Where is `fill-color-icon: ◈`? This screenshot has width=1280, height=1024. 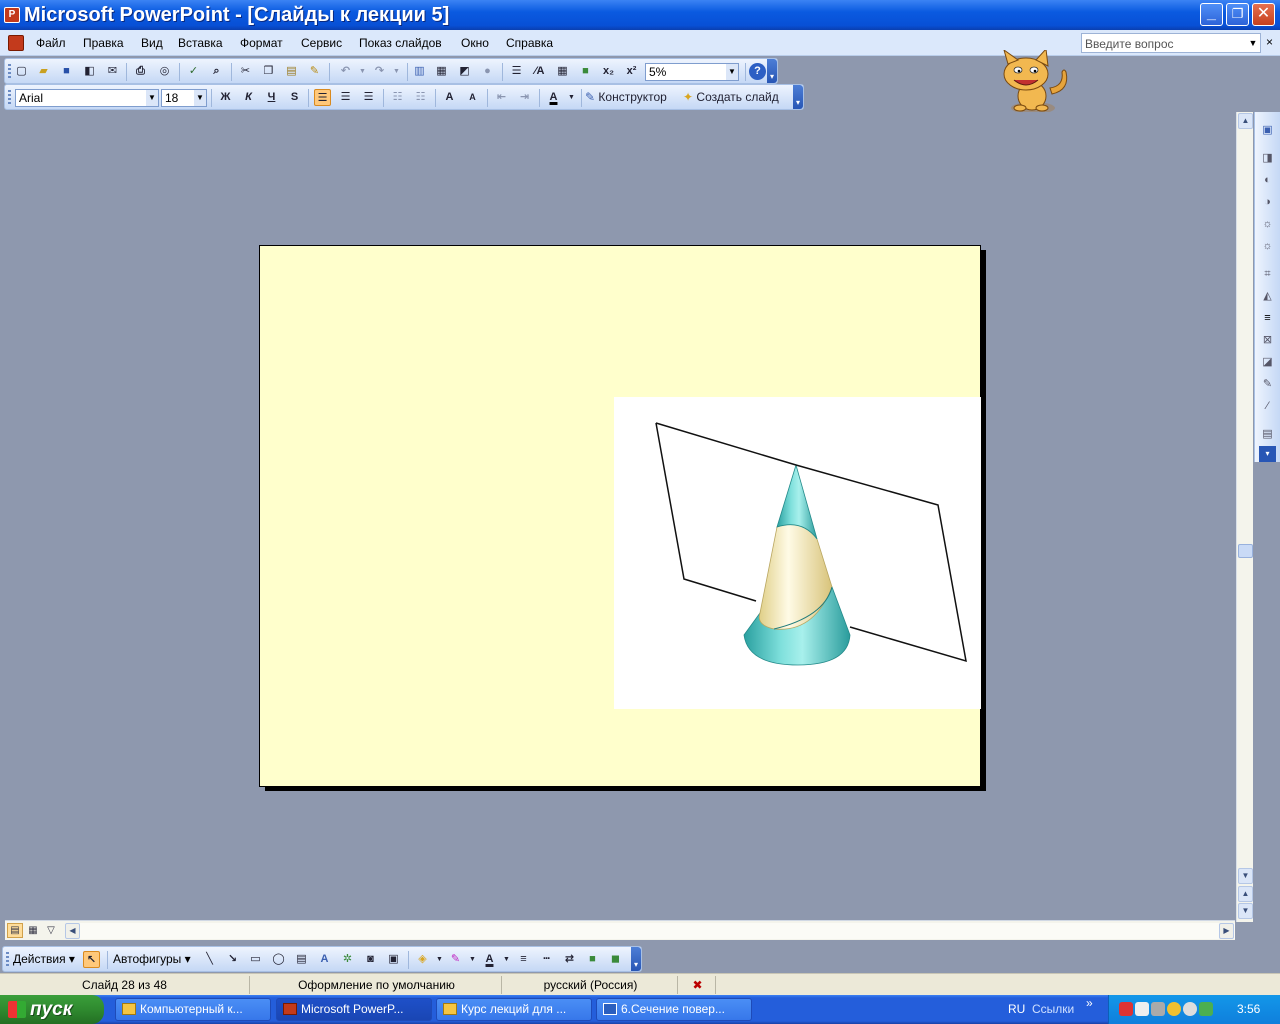 fill-color-icon: ◈ is located at coordinates (422, 959).